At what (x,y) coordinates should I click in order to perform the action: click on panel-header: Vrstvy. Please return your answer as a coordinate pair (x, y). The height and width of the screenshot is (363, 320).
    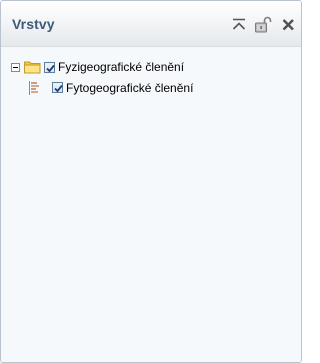
    Looking at the image, I should click on (151, 24).